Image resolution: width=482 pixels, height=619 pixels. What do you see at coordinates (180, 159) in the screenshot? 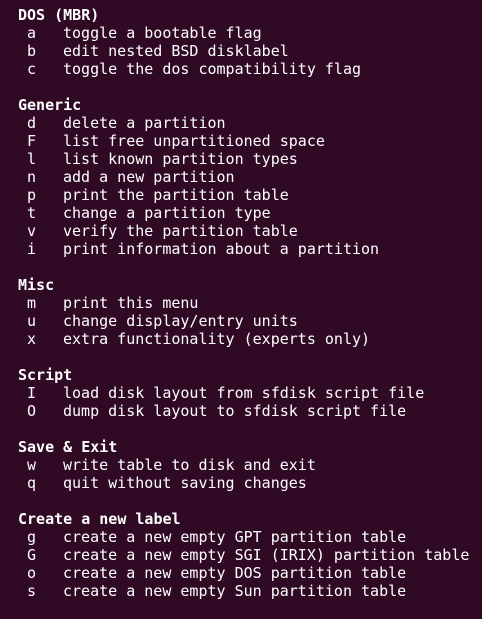
I see `command-description: list known partition types` at bounding box center [180, 159].